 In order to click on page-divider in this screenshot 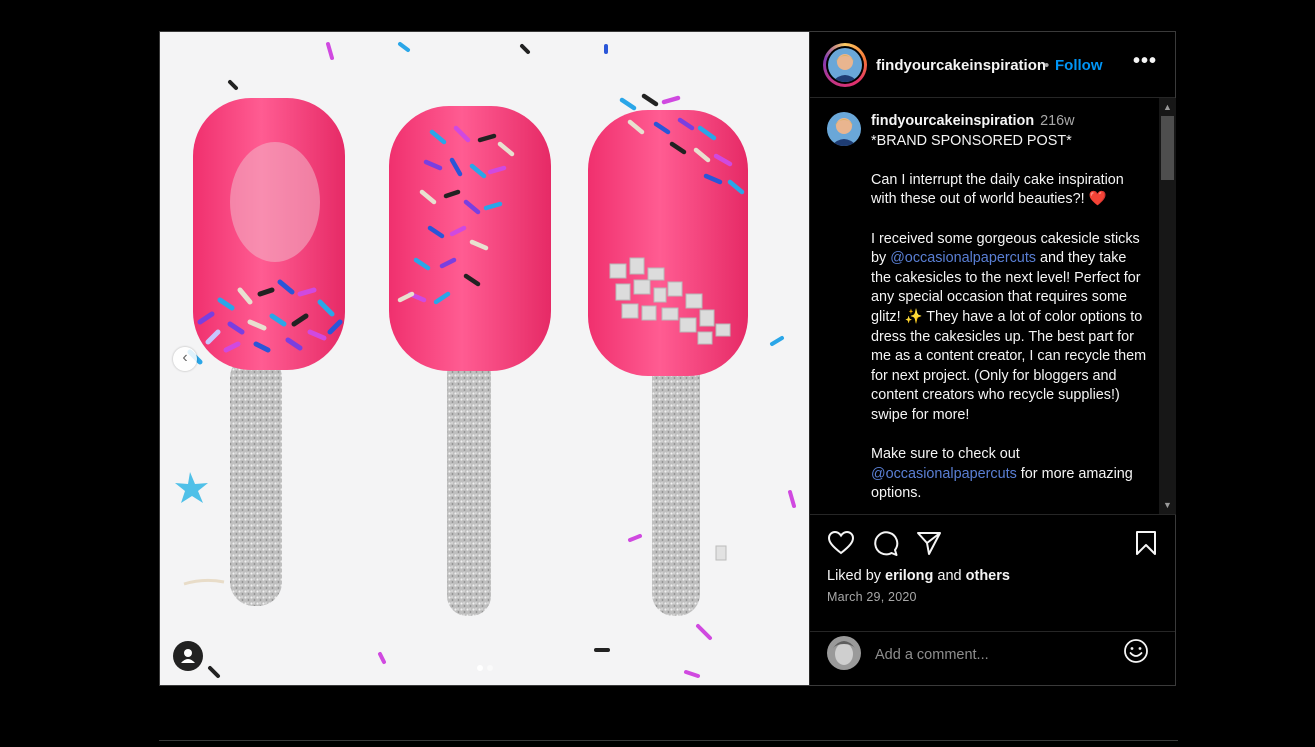, I will do `click(668, 740)`.